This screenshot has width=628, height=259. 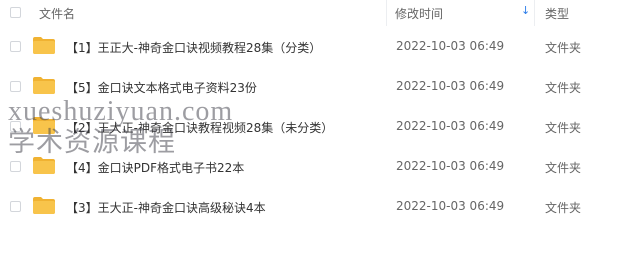 What do you see at coordinates (314, 13) in the screenshot?
I see `column-header: 文件名 修改时间 ↓ 类型` at bounding box center [314, 13].